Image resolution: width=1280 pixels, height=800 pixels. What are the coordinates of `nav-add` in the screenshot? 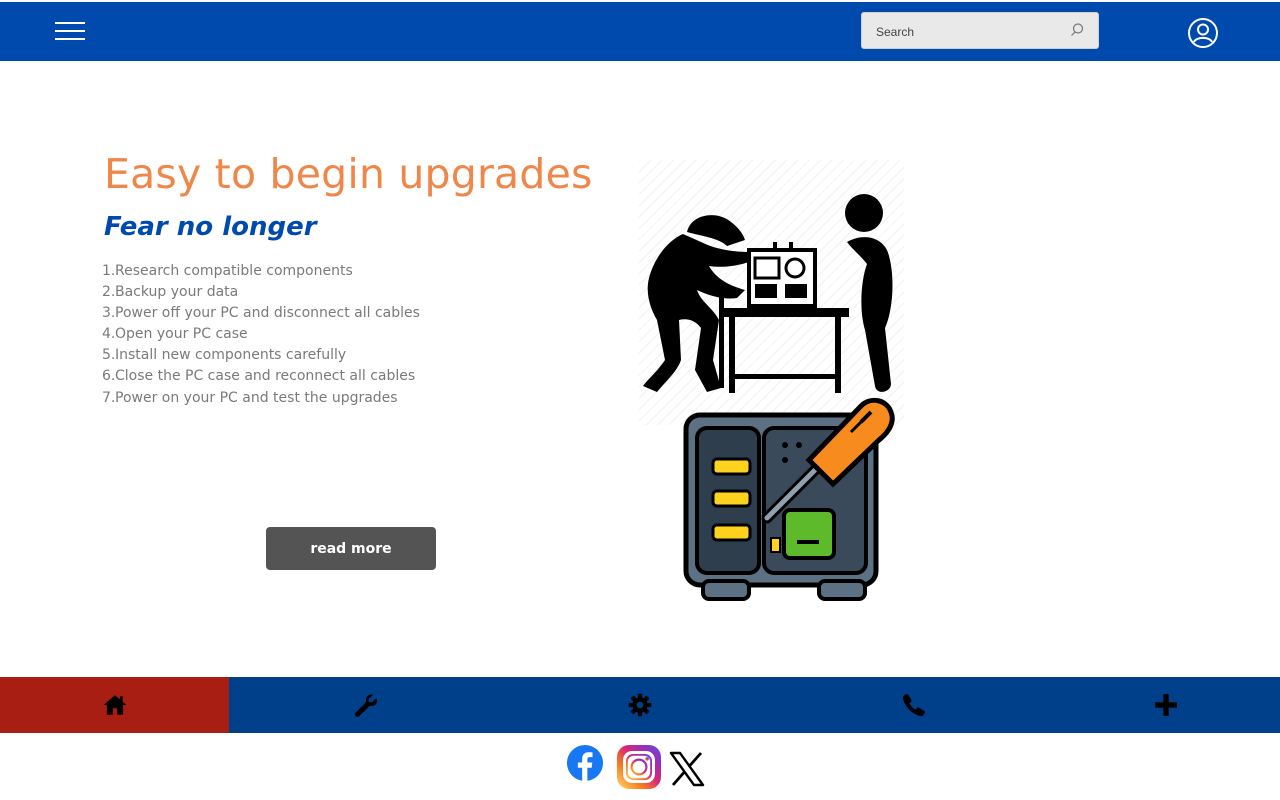 It's located at (1165, 705).